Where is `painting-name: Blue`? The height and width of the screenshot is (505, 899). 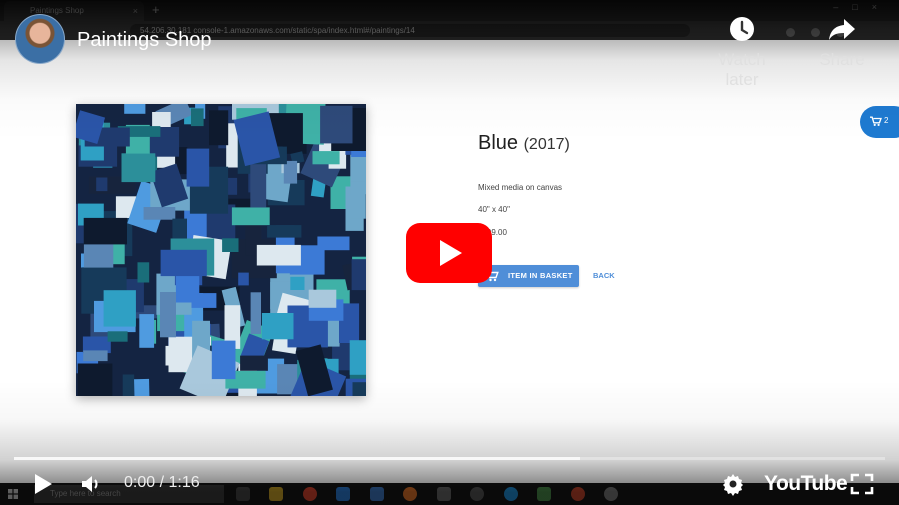 painting-name: Blue is located at coordinates (498, 143).